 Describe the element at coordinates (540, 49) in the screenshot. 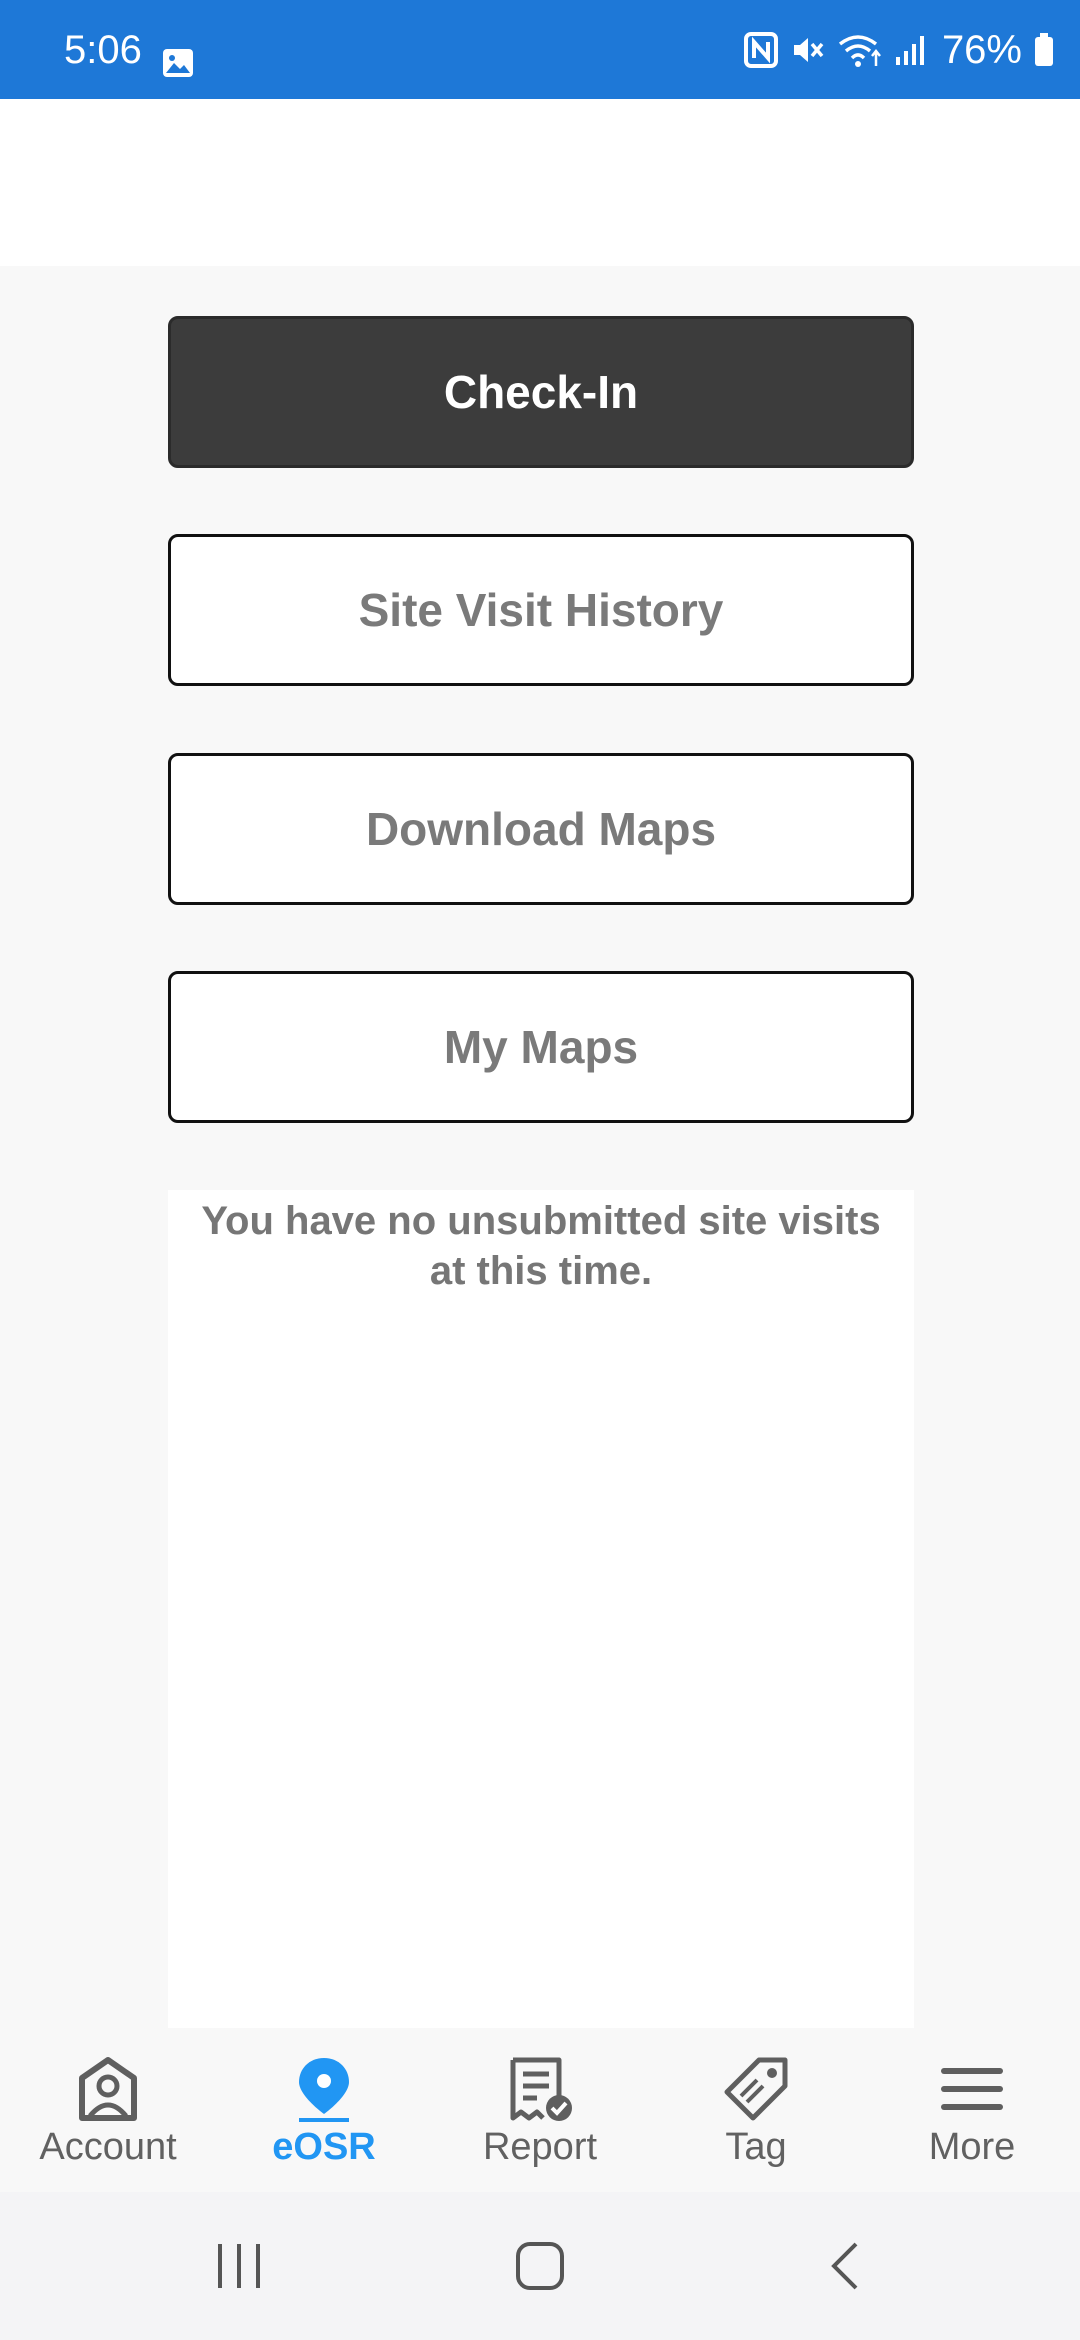

I see `status-bar: 5:06 76%` at that location.